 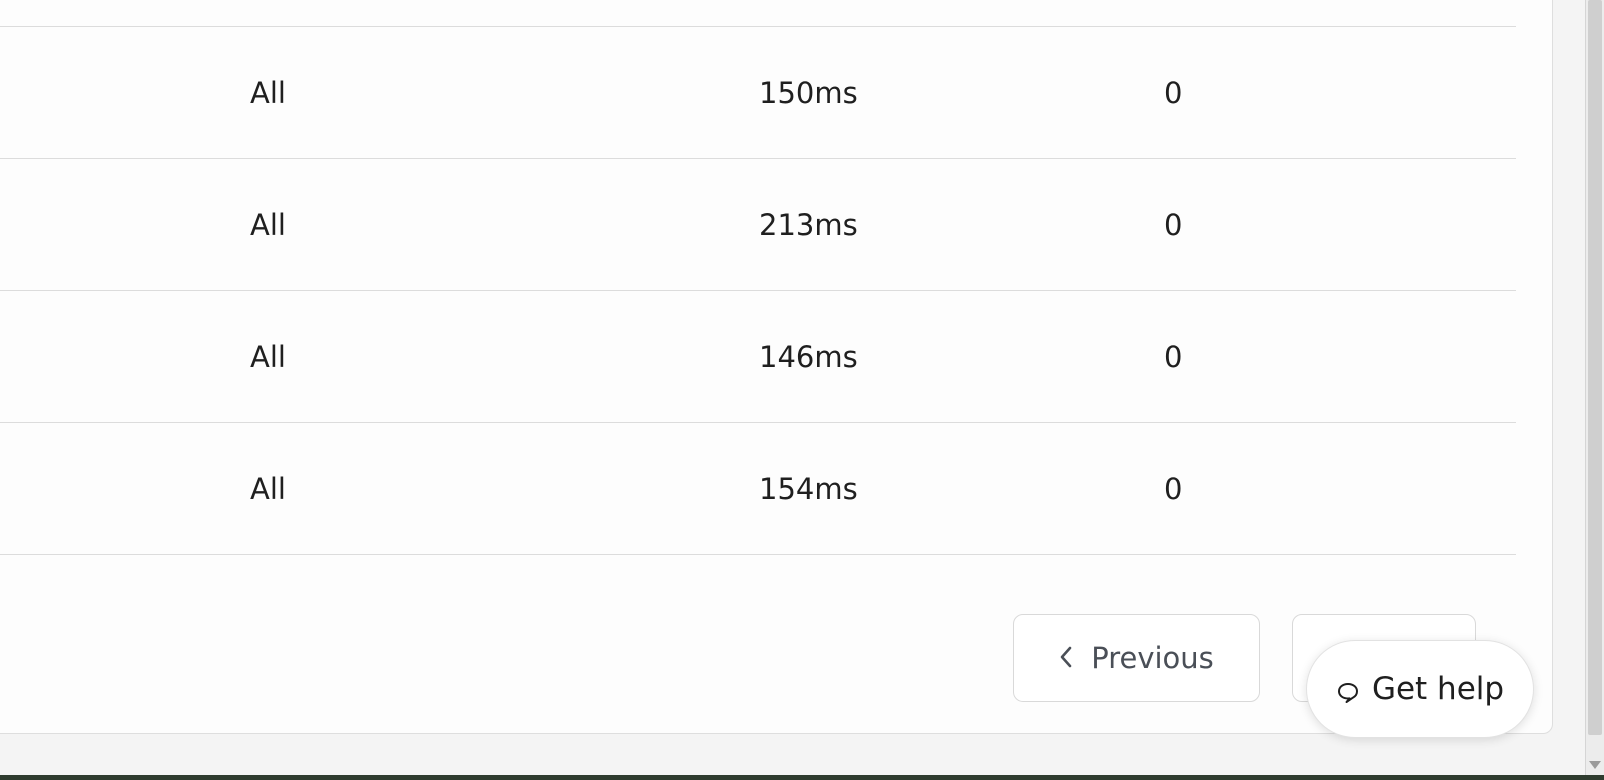 I want to click on scroll-down-arrow-icon, so click(x=1595, y=765).